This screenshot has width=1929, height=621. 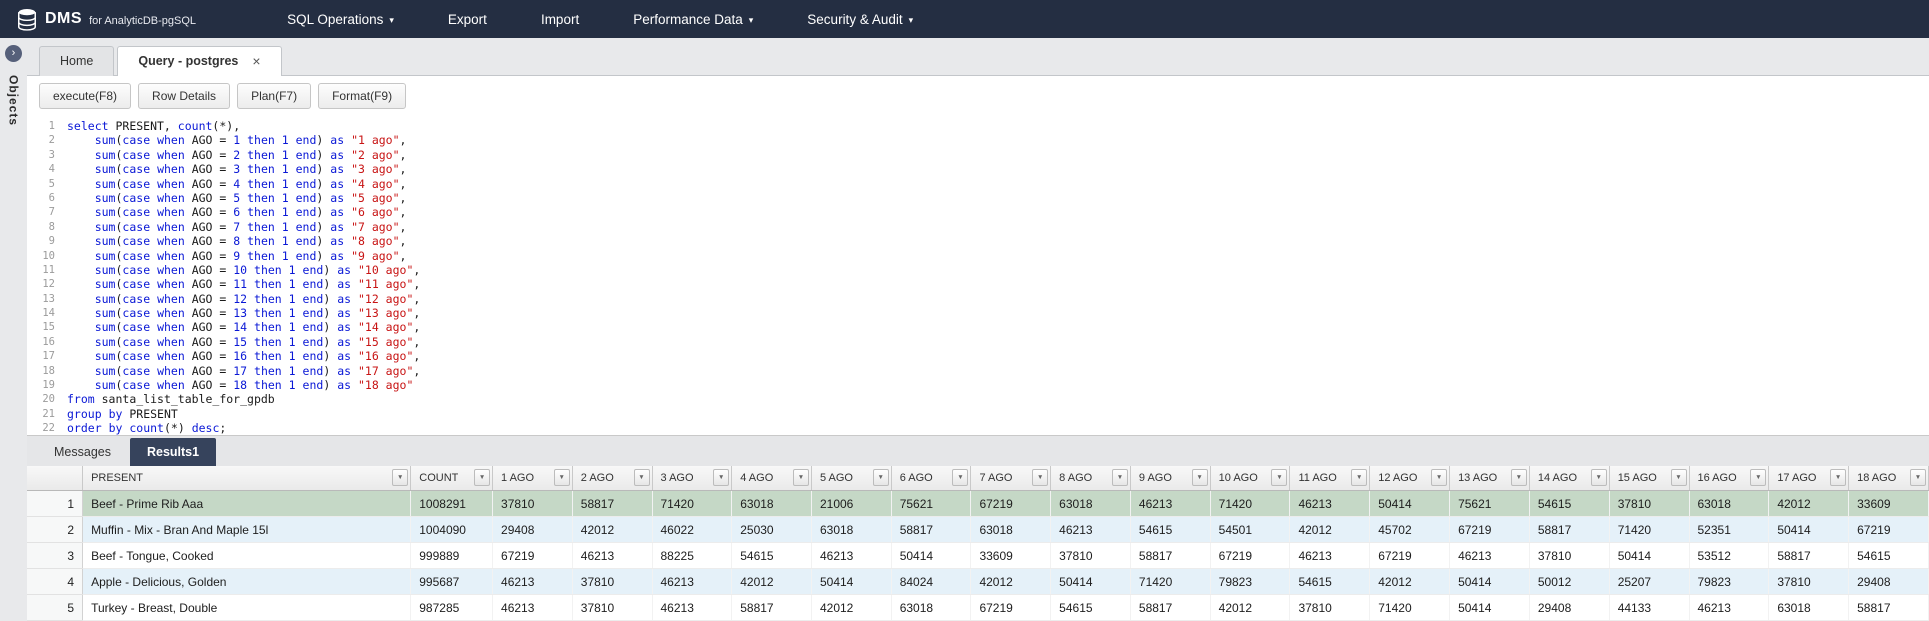 I want to click on line-number: 13, so click(x=48, y=298).